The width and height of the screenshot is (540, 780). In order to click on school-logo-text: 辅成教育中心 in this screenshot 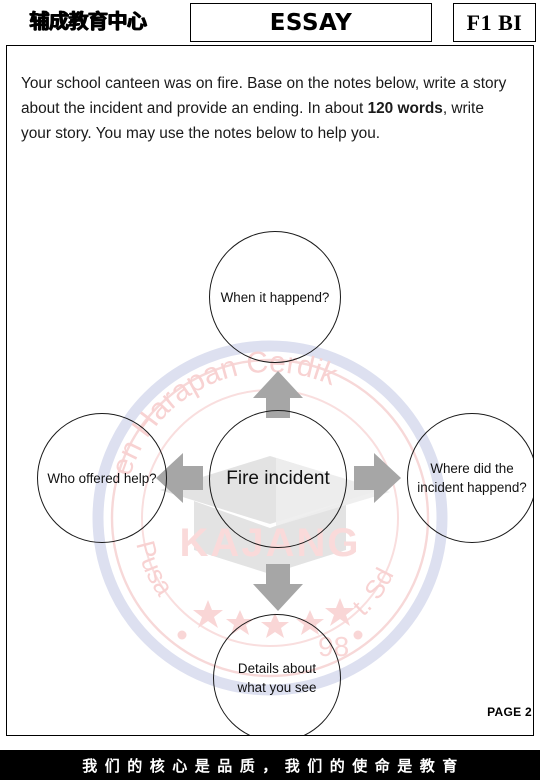, I will do `click(88, 21)`.